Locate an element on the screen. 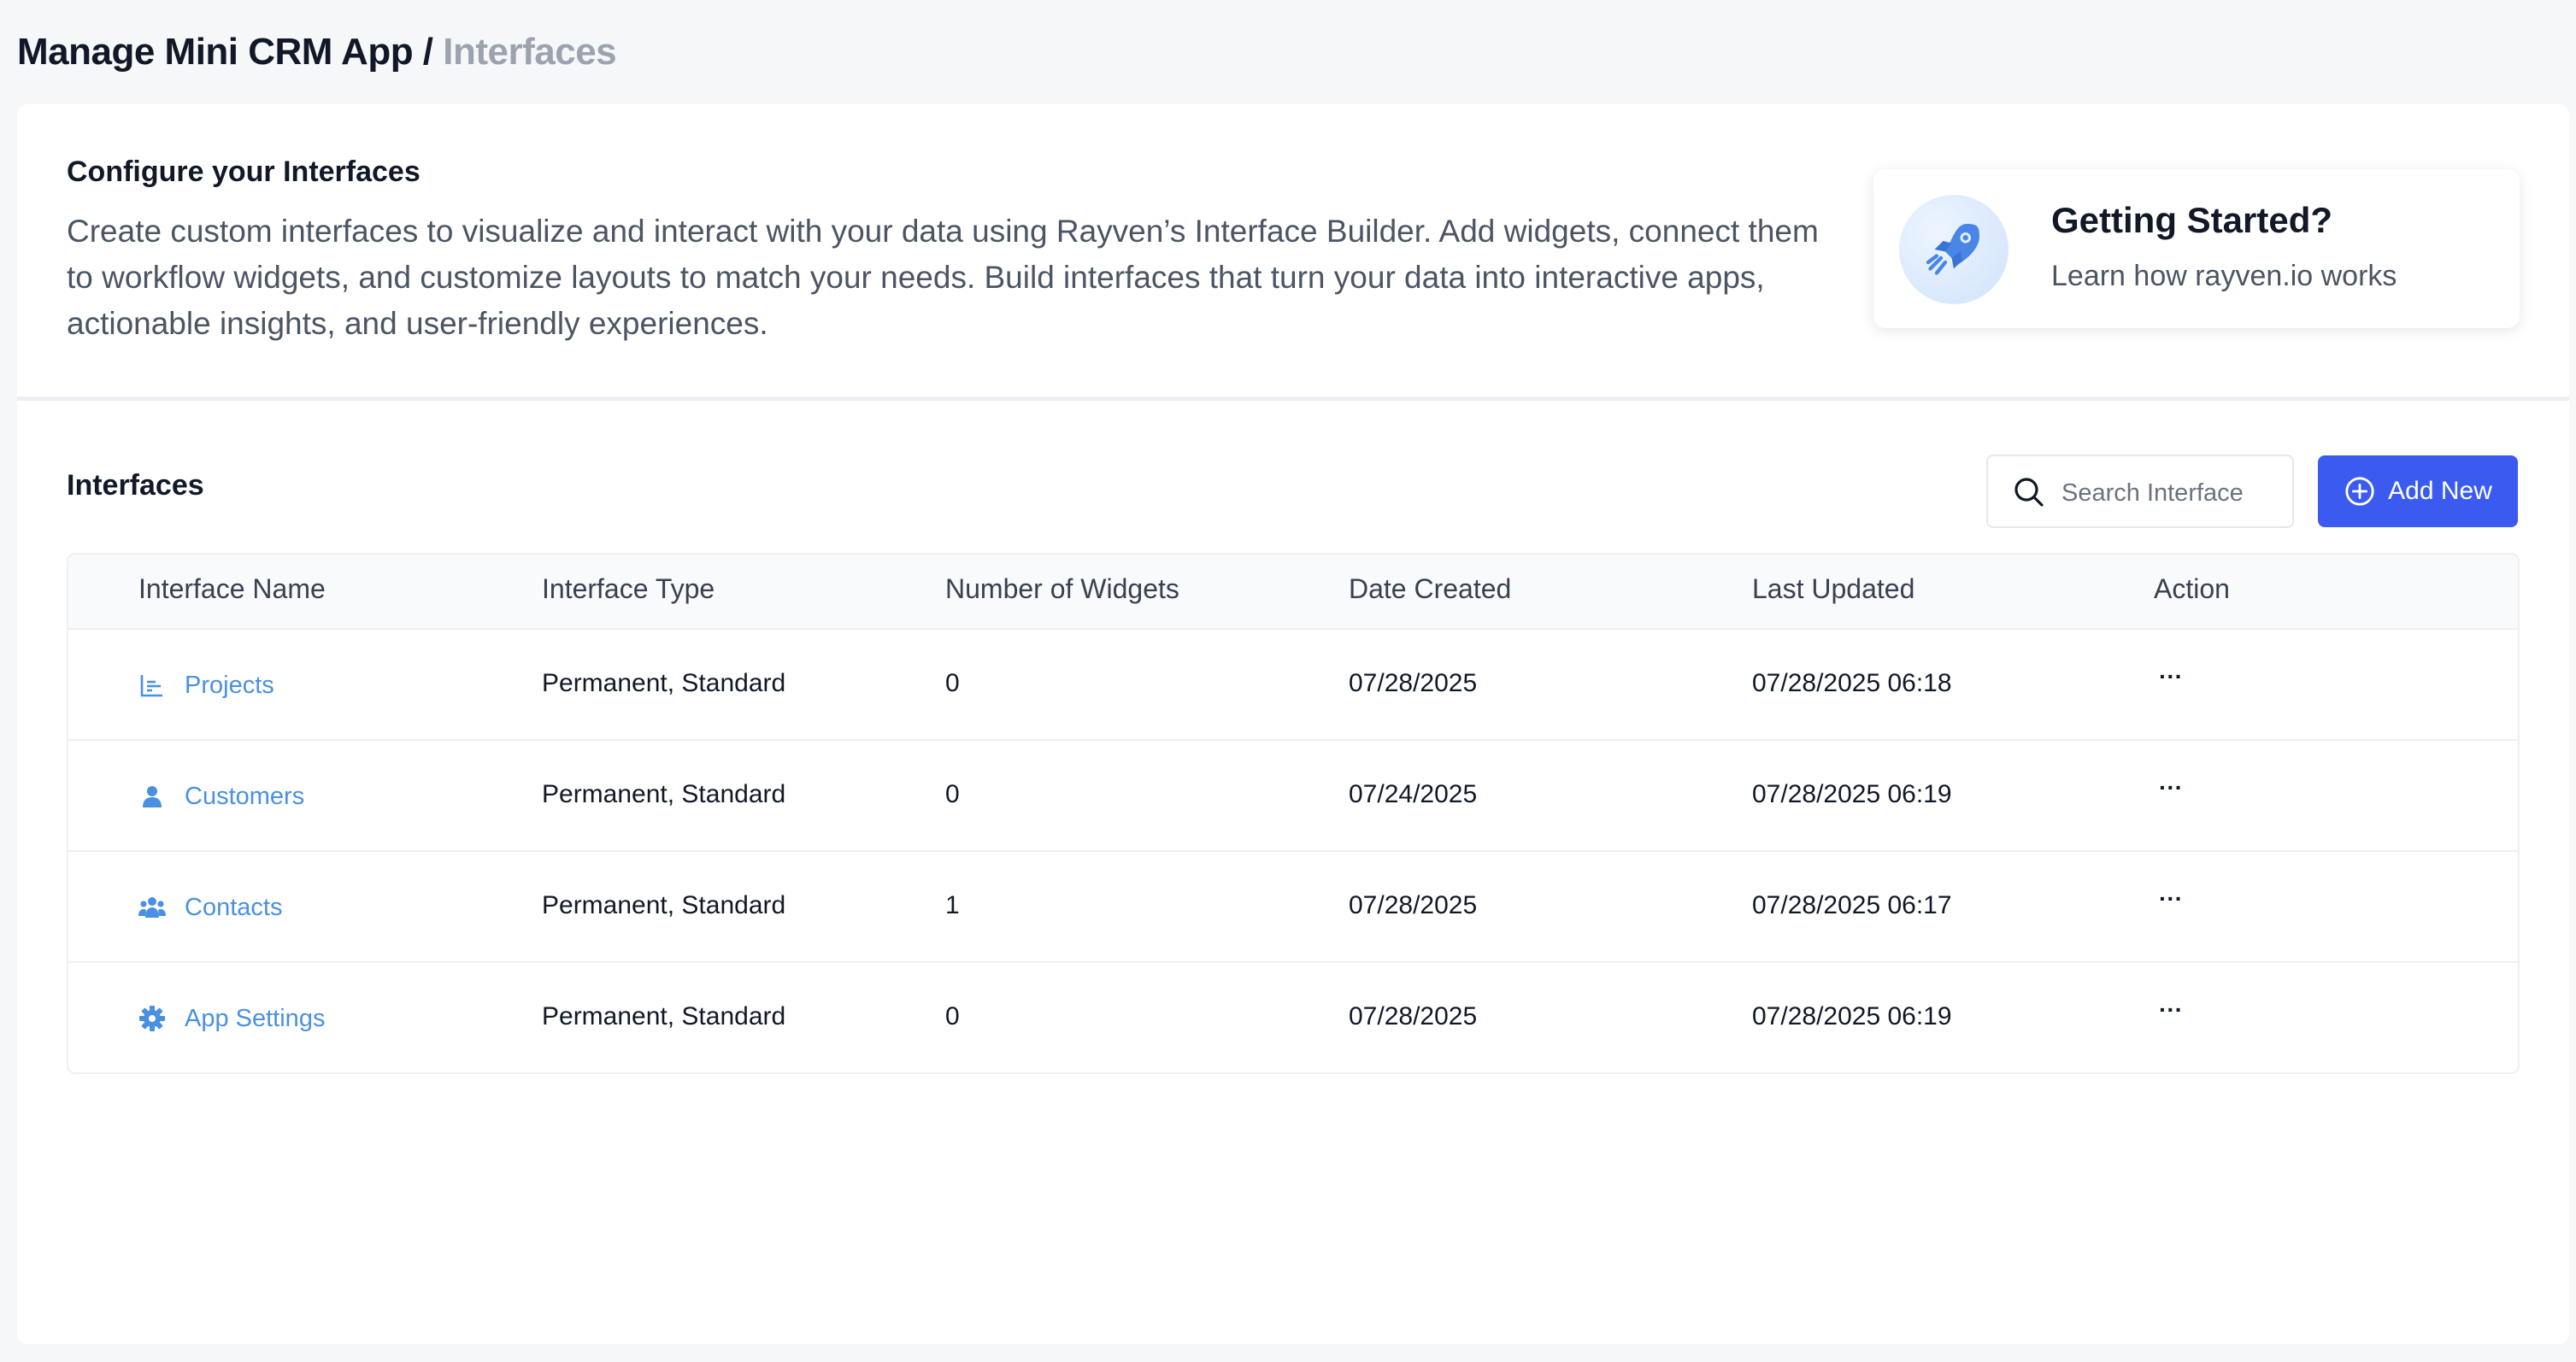  plus-circle-icon is located at coordinates (2359, 492).